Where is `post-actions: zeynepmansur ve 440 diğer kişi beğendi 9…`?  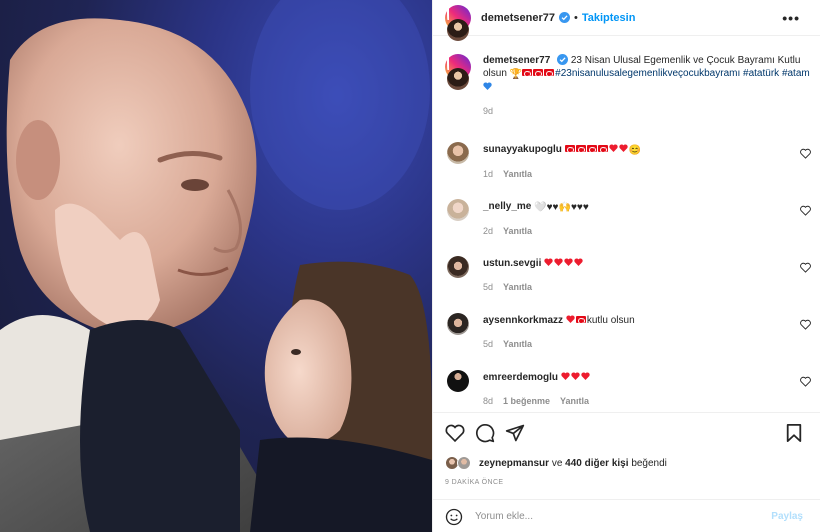 post-actions: zeynepmansur ve 440 diğer kişi beğendi 9… is located at coordinates (626, 472).